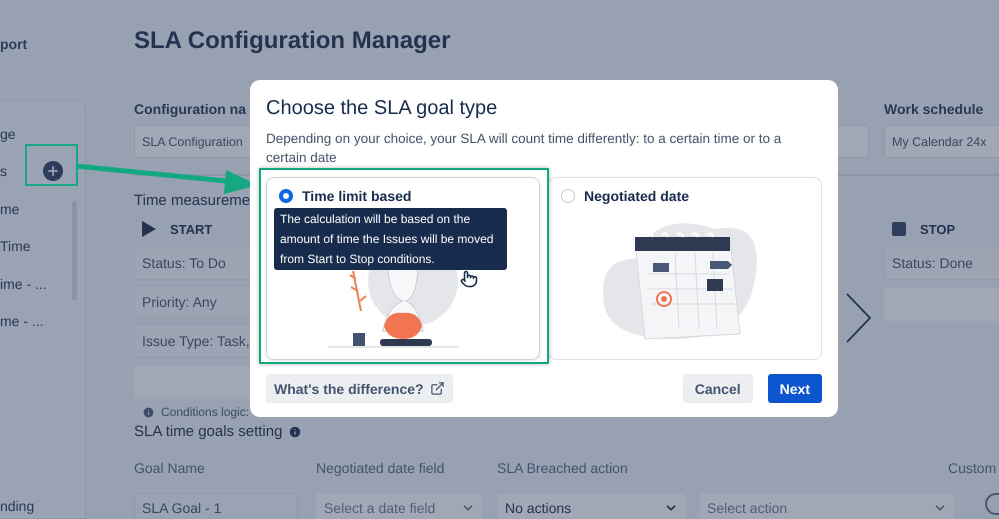  What do you see at coordinates (717, 388) in the screenshot?
I see `cancel-button: Cancel` at bounding box center [717, 388].